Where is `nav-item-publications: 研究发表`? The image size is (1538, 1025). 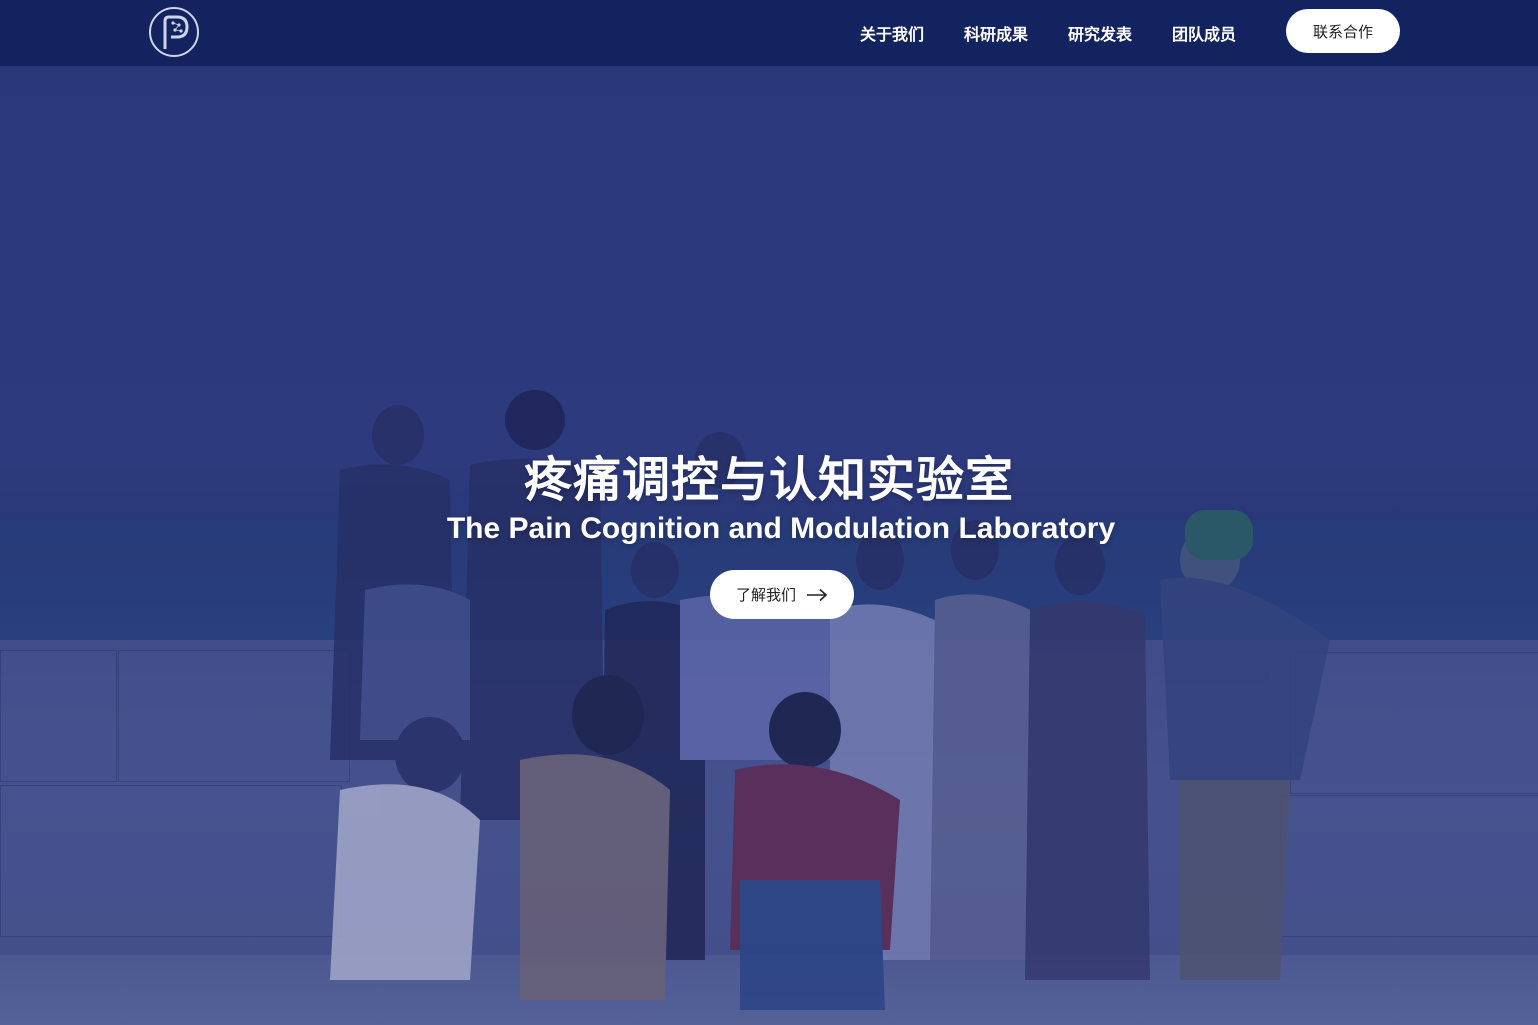
nav-item-publications: 研究发表 is located at coordinates (1100, 33).